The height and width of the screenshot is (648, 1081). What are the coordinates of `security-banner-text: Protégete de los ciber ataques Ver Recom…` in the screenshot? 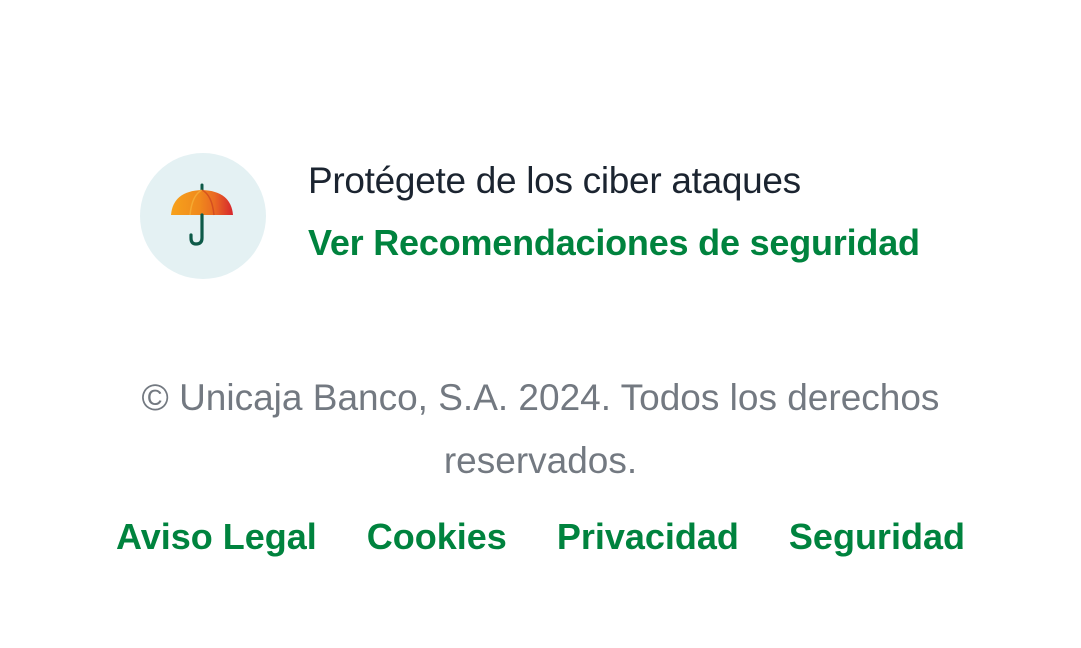 It's located at (614, 212).